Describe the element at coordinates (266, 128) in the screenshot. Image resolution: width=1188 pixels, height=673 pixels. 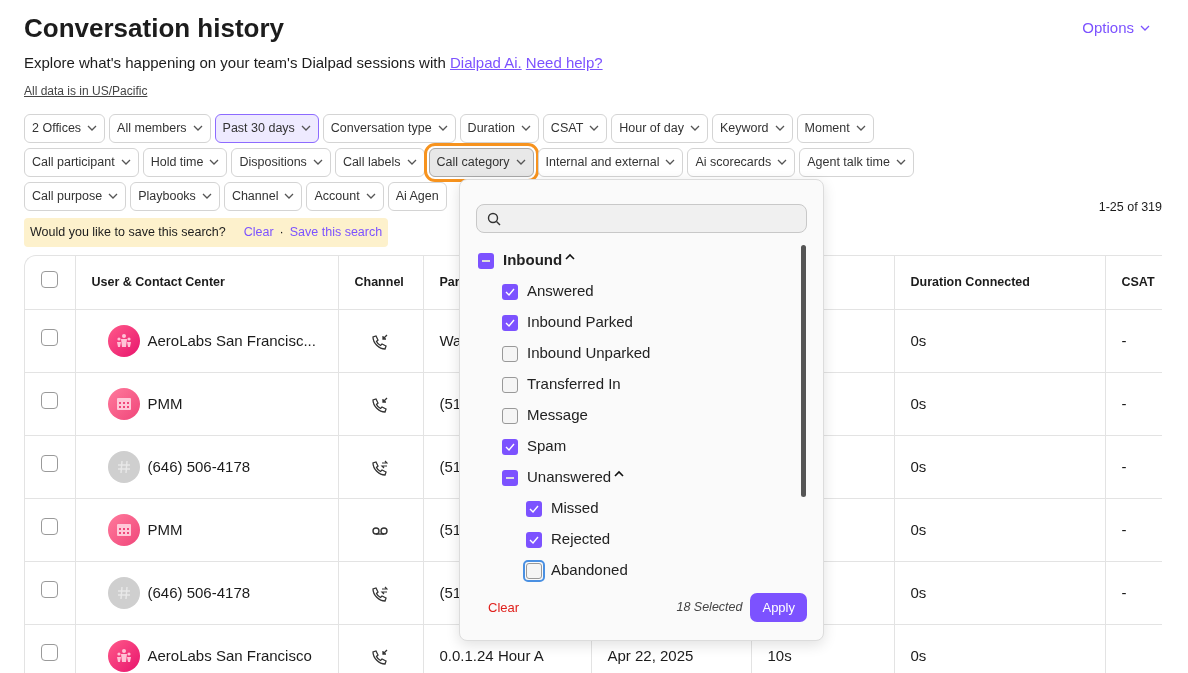
I see `filter-chip: Past 30 days` at that location.